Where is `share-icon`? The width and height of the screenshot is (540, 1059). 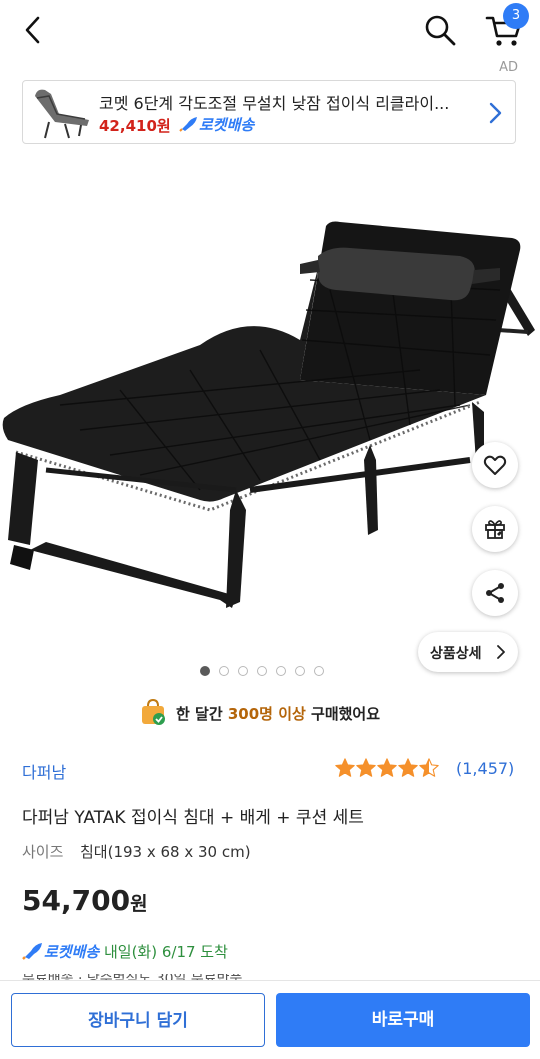
share-icon is located at coordinates (495, 593).